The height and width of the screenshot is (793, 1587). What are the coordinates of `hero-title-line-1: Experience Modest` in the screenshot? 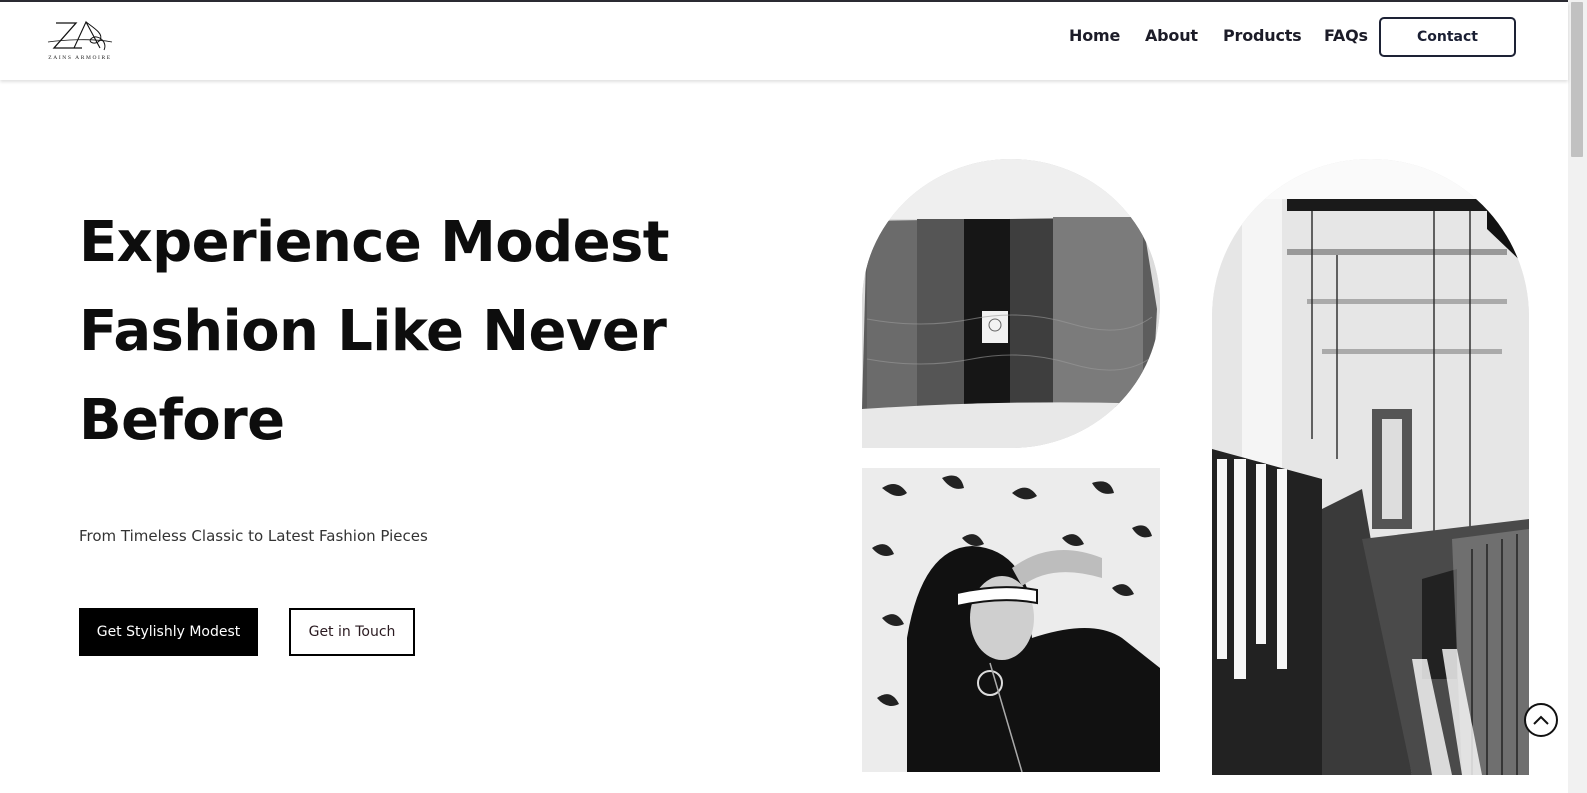 It's located at (374, 242).